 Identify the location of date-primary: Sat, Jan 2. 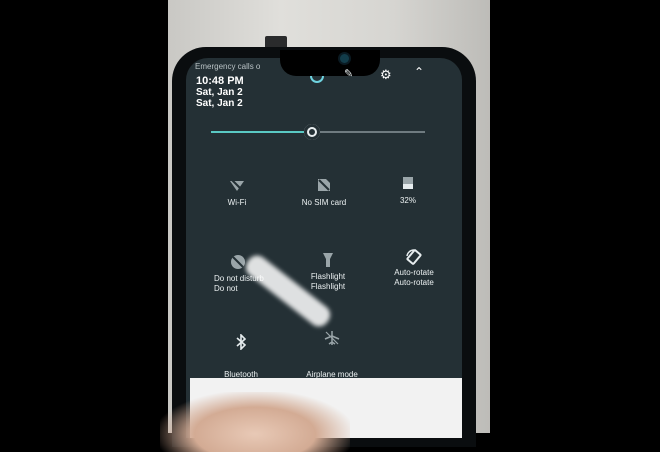
(219, 92).